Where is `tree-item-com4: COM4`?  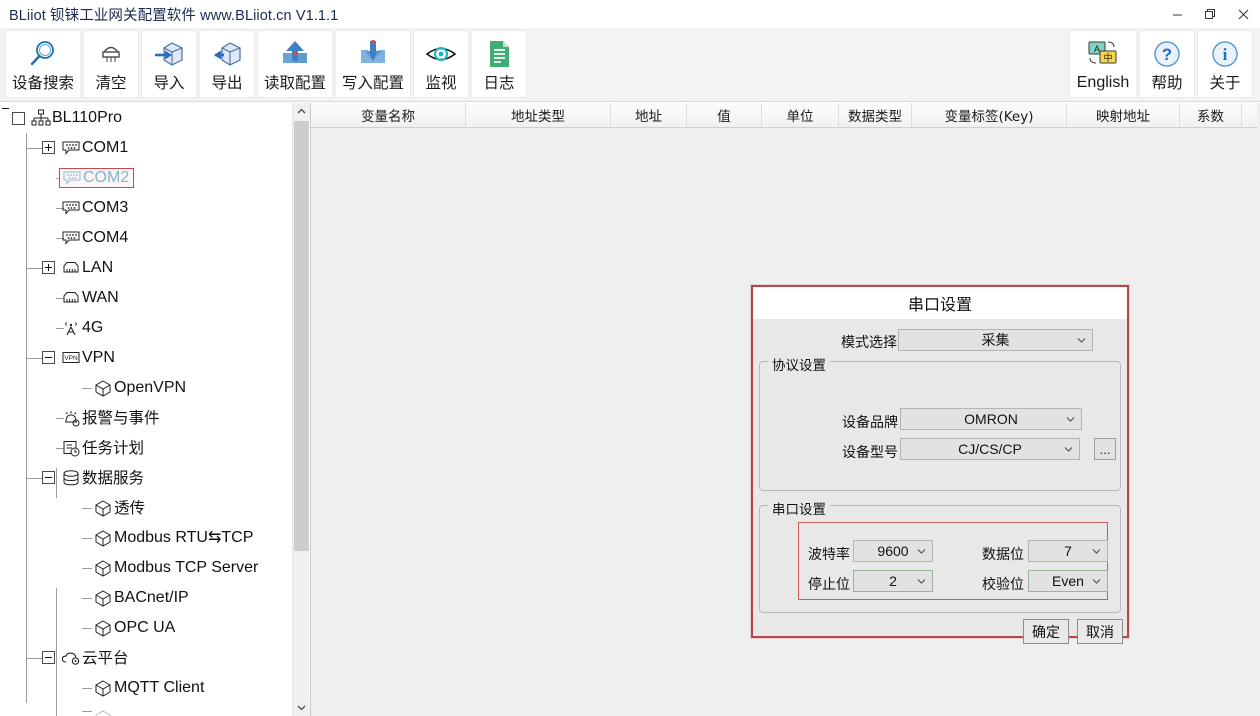 tree-item-com4: COM4 is located at coordinates (146, 238).